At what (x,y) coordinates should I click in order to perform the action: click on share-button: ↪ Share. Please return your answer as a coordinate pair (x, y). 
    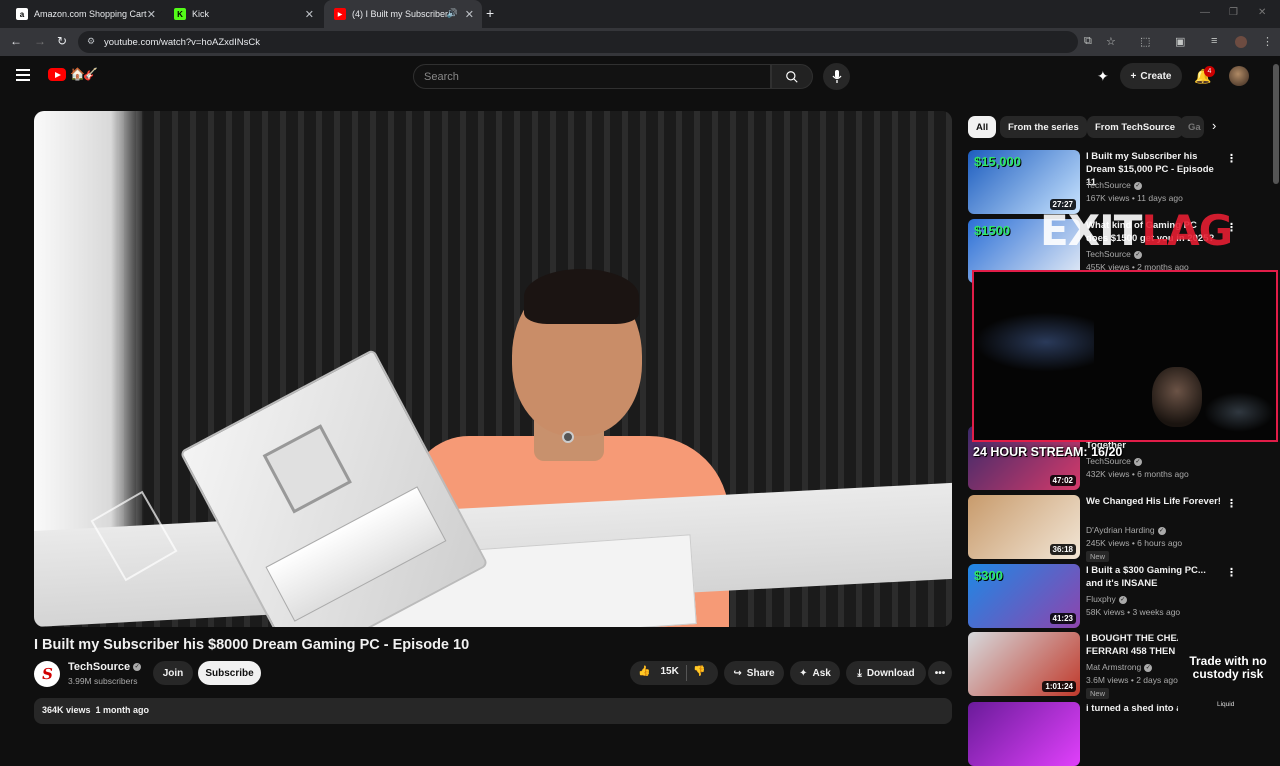
    Looking at the image, I should click on (754, 673).